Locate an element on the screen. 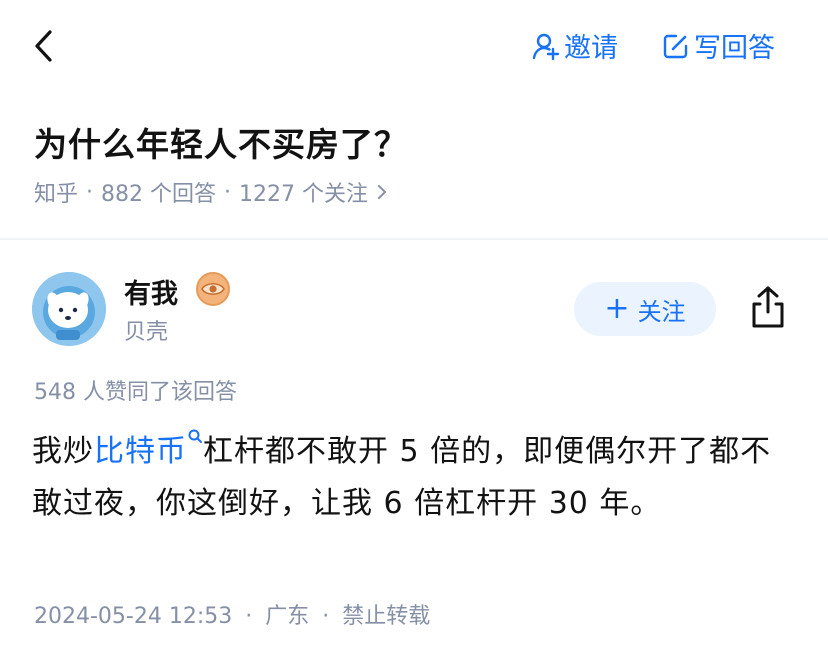 The image size is (828, 672). invite-button: 邀请 is located at coordinates (575, 45).